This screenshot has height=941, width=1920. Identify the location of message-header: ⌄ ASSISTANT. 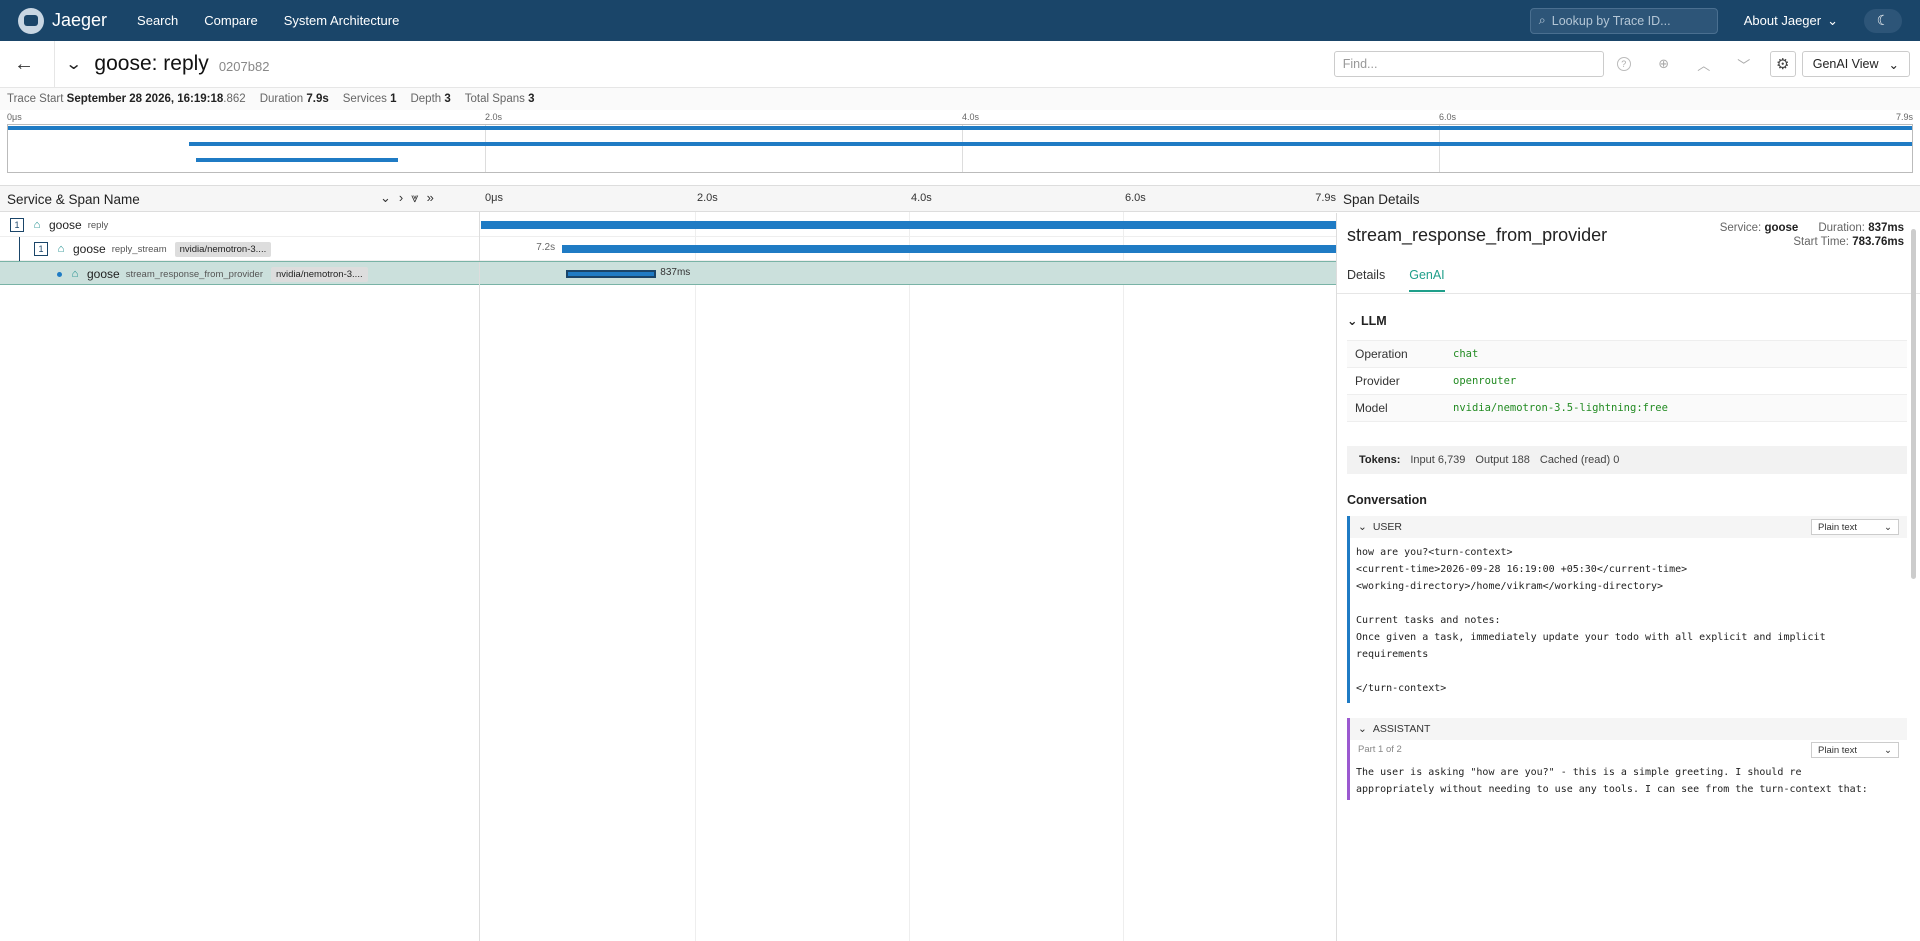
(1628, 729).